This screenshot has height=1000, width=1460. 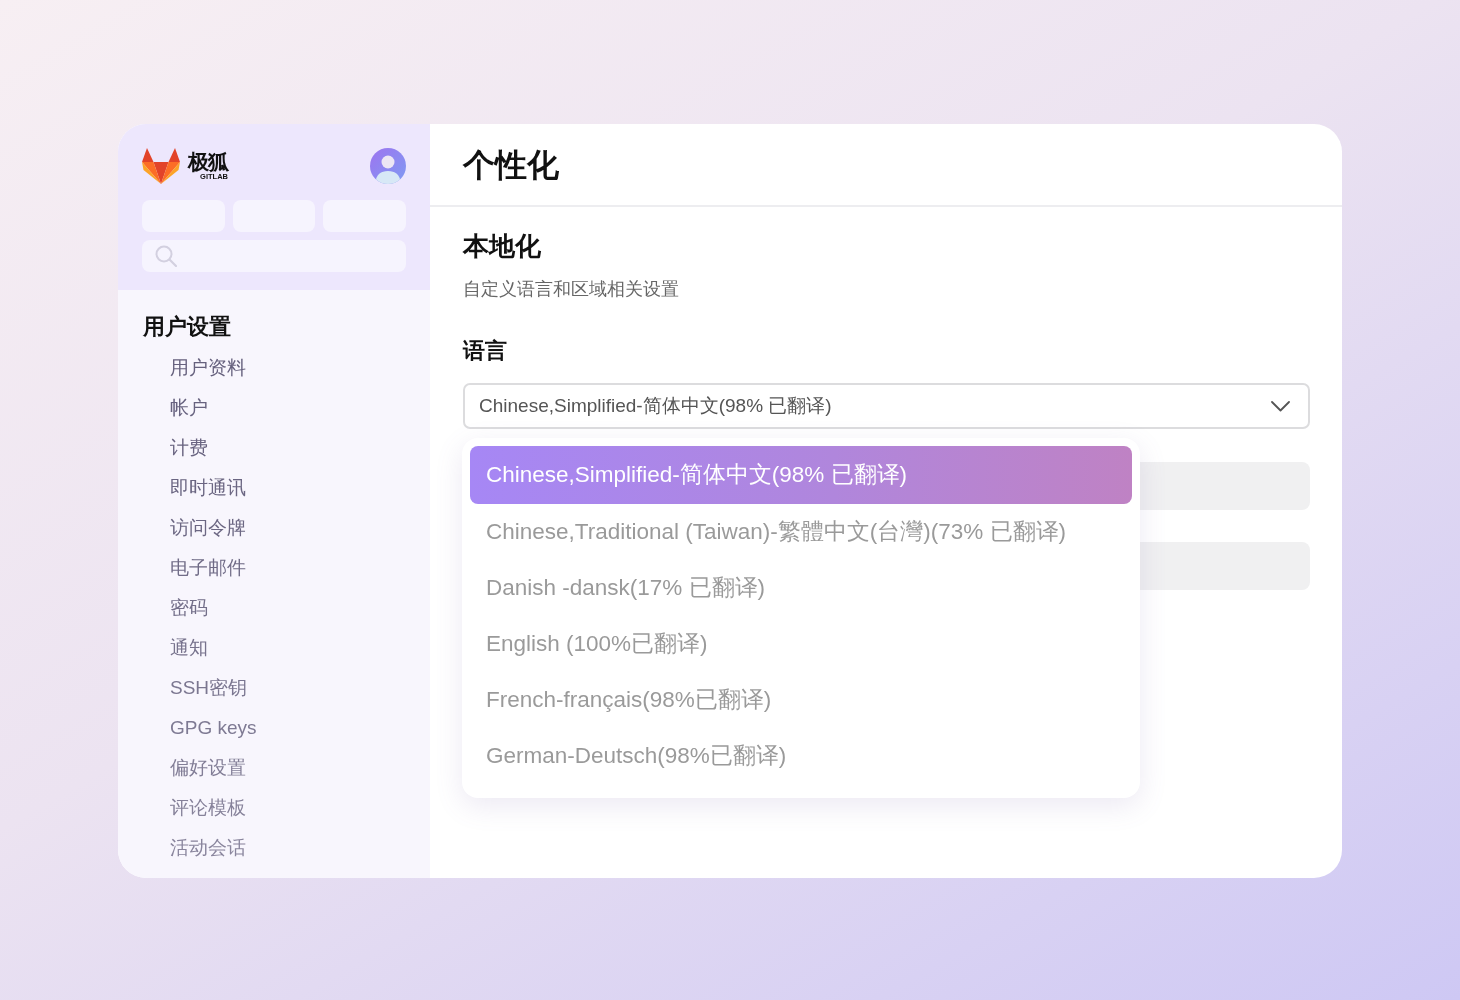 What do you see at coordinates (175, 608) in the screenshot?
I see `sidebar-item: 密码` at bounding box center [175, 608].